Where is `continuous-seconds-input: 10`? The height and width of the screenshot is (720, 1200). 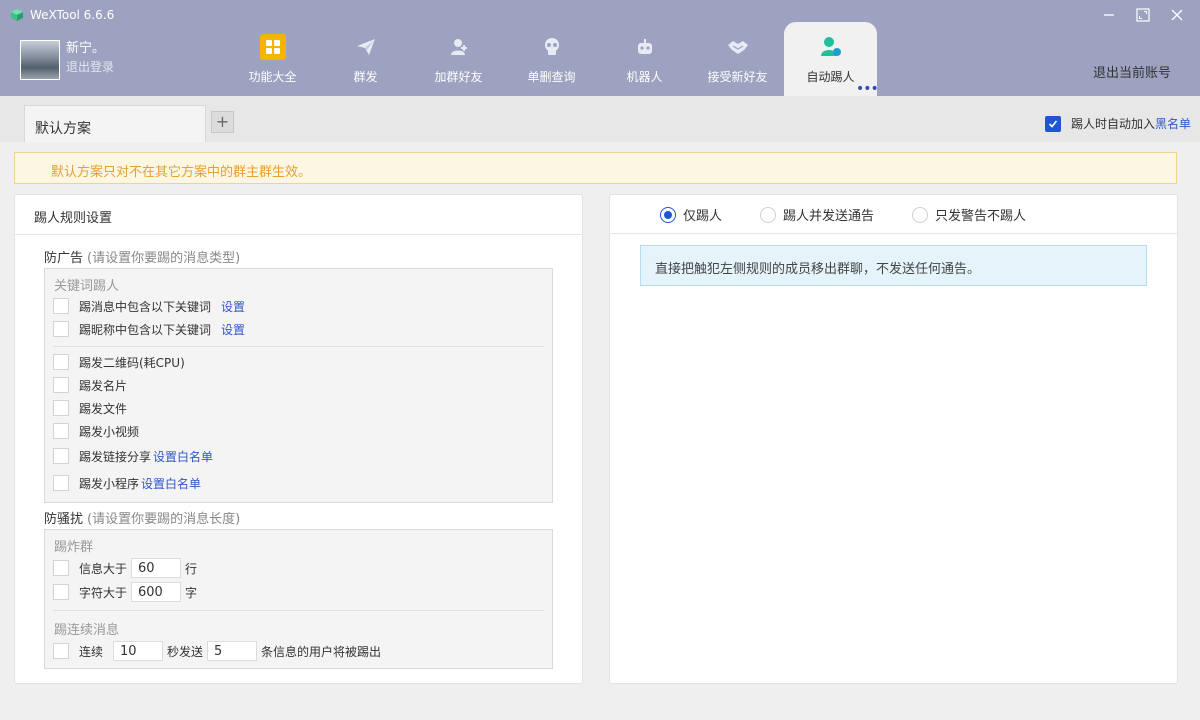
continuous-seconds-input: 10 is located at coordinates (138, 651).